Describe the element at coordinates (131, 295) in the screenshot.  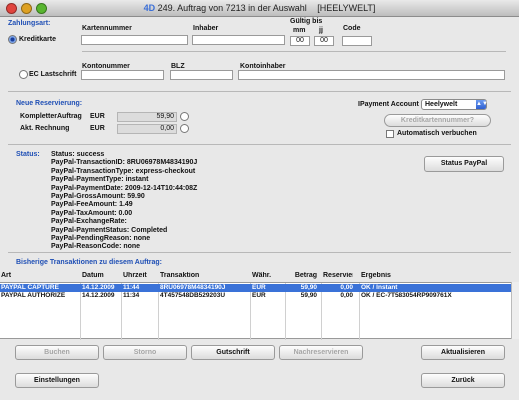
I see `cell-uhrzeit: 11:34` at that location.